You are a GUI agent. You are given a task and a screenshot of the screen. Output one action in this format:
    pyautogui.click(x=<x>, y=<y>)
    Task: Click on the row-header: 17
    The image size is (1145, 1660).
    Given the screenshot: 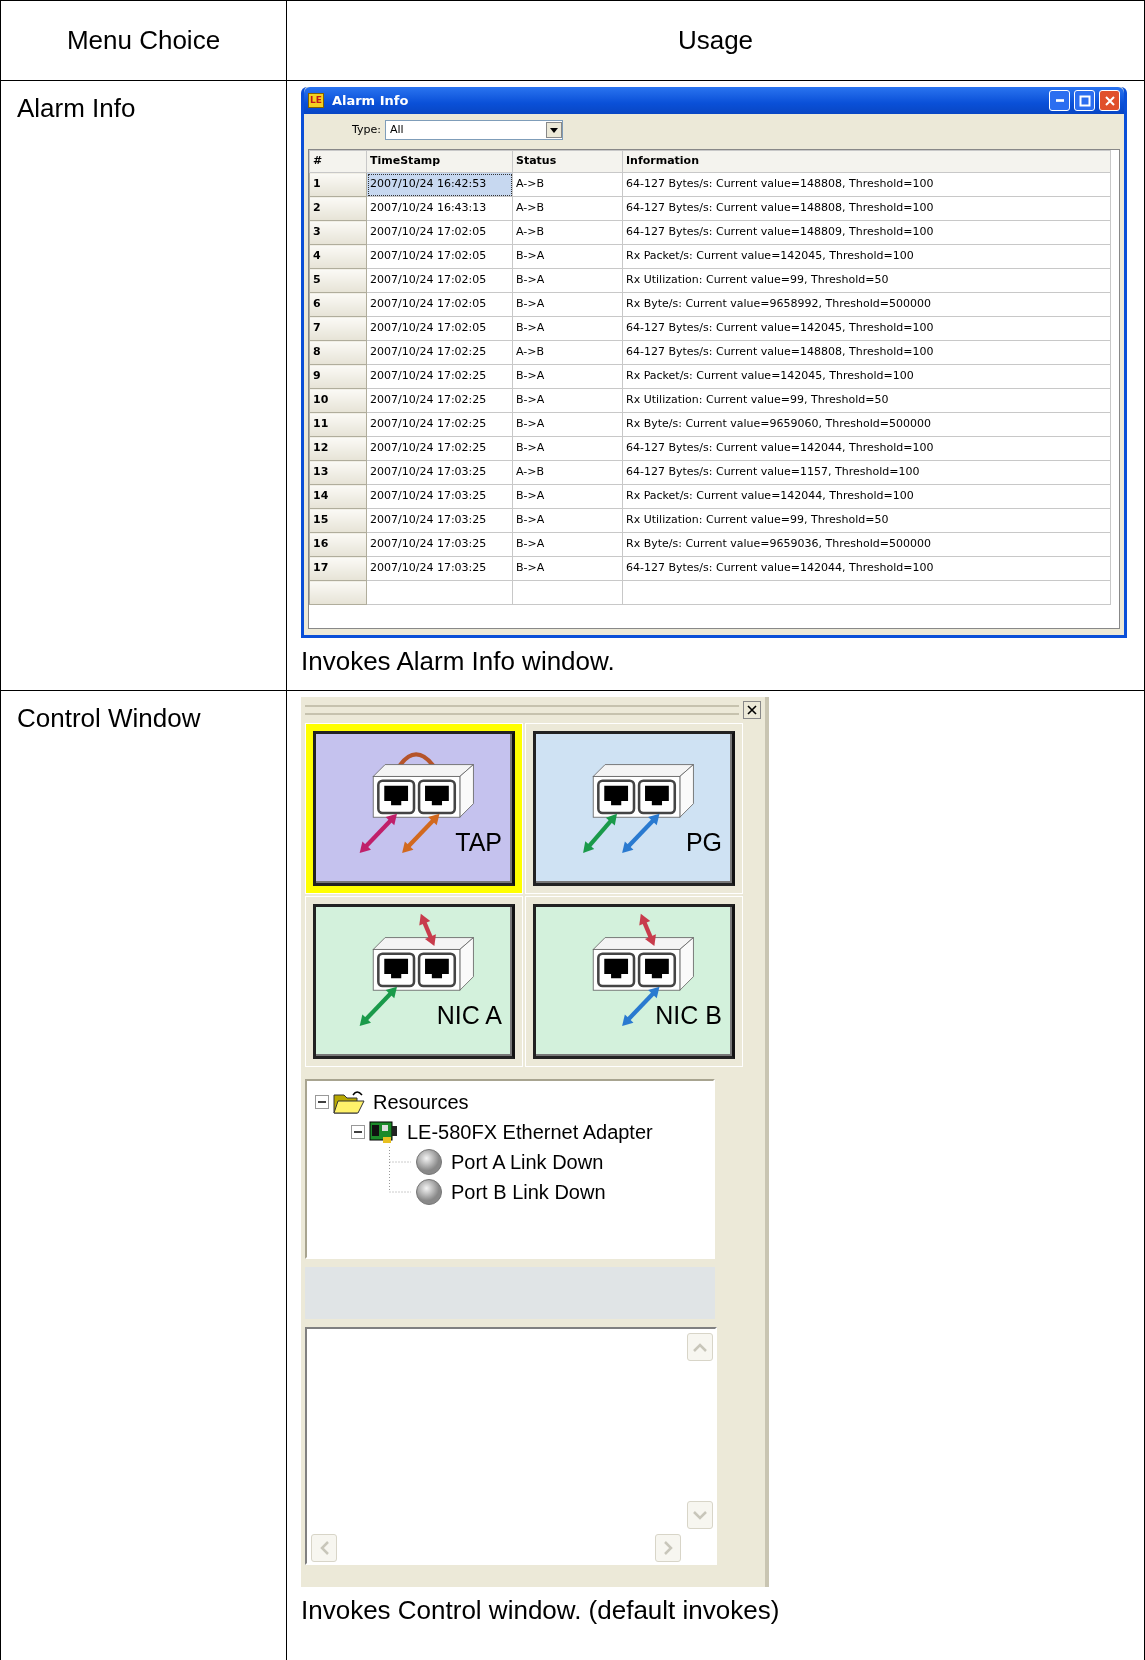 What is the action you would take?
    pyautogui.click(x=338, y=568)
    